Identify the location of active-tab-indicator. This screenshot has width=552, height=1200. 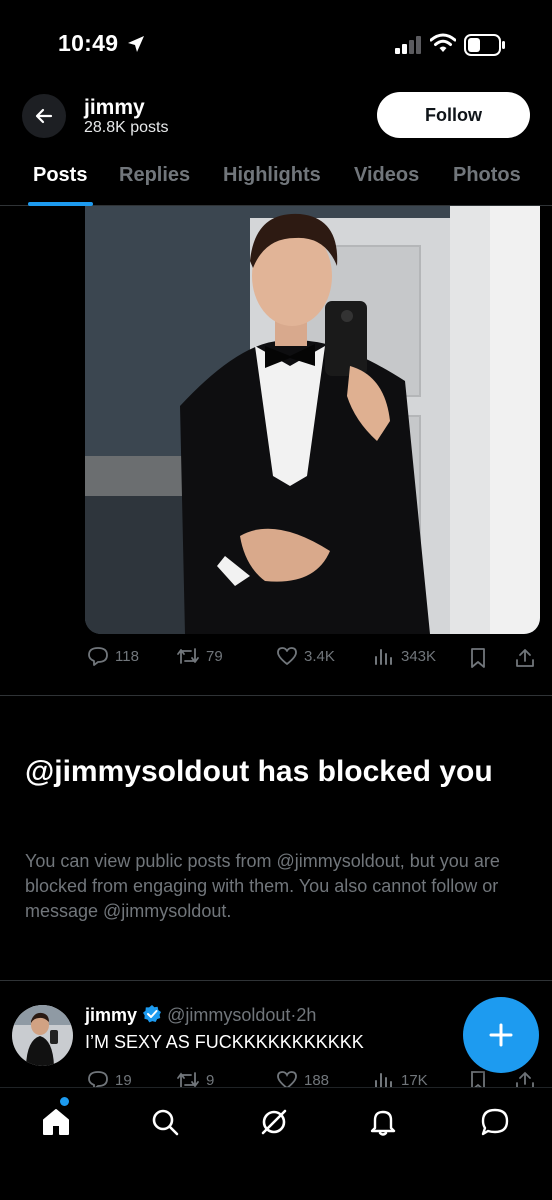
(60, 204).